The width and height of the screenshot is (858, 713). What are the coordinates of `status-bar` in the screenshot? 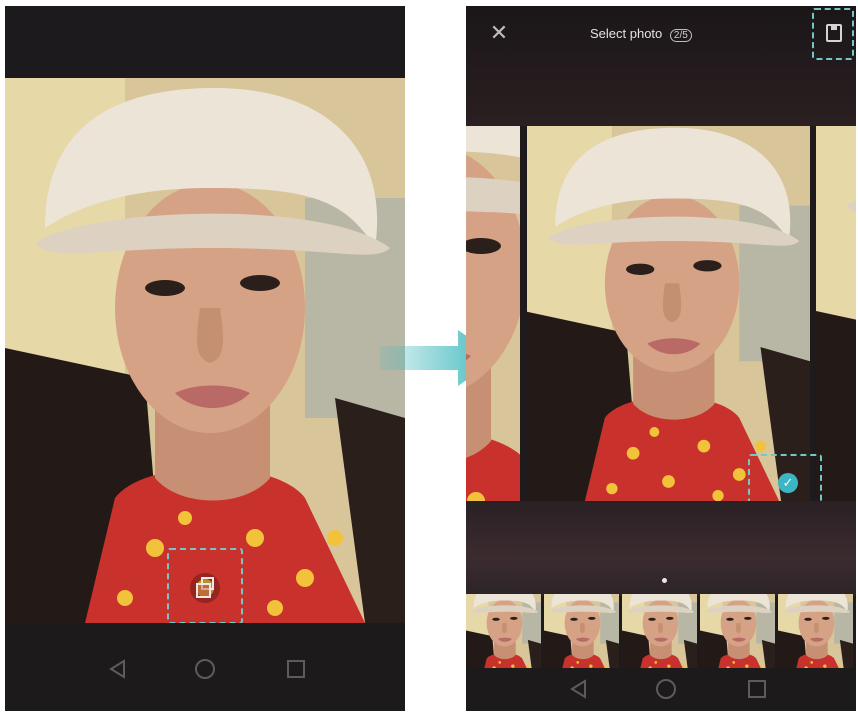 It's located at (205, 42).